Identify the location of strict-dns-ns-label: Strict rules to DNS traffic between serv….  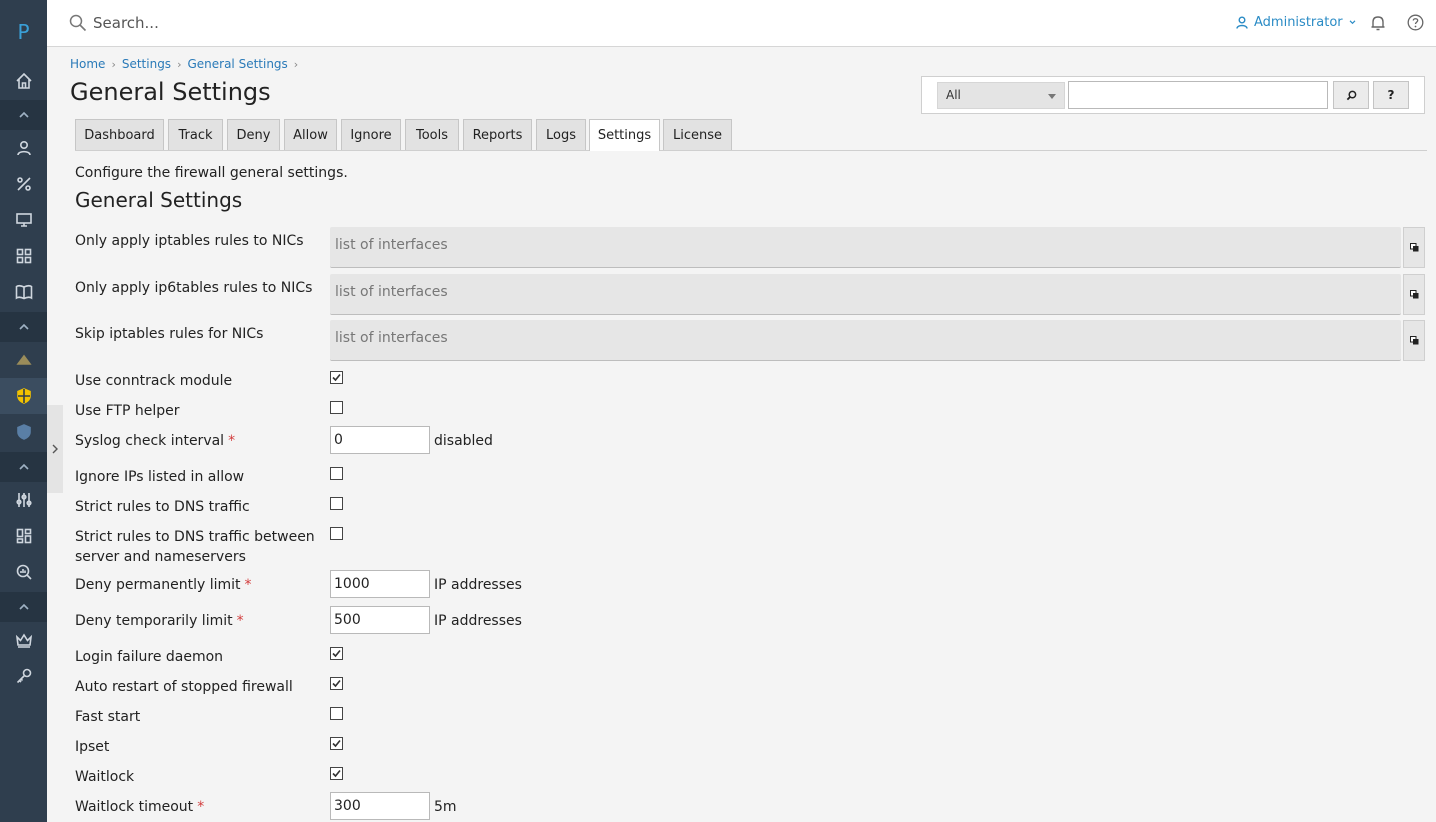
(195, 547).